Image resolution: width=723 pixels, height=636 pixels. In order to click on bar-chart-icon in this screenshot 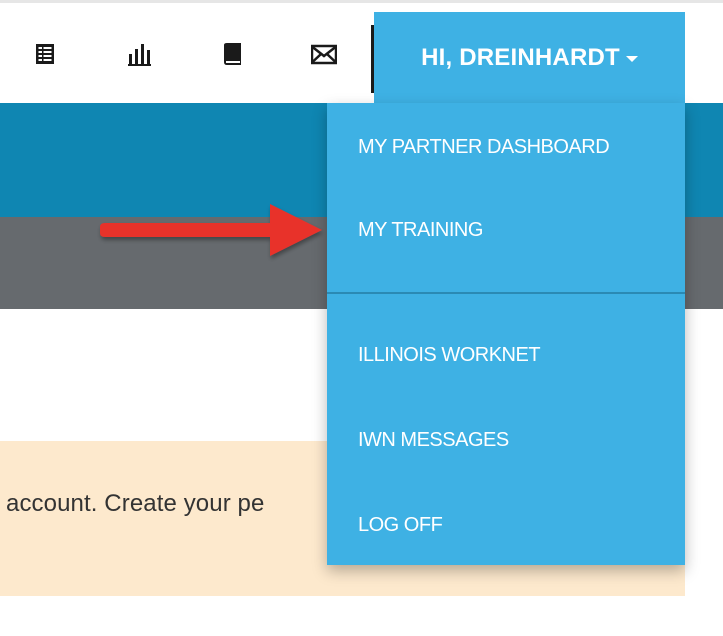, I will do `click(140, 54)`.